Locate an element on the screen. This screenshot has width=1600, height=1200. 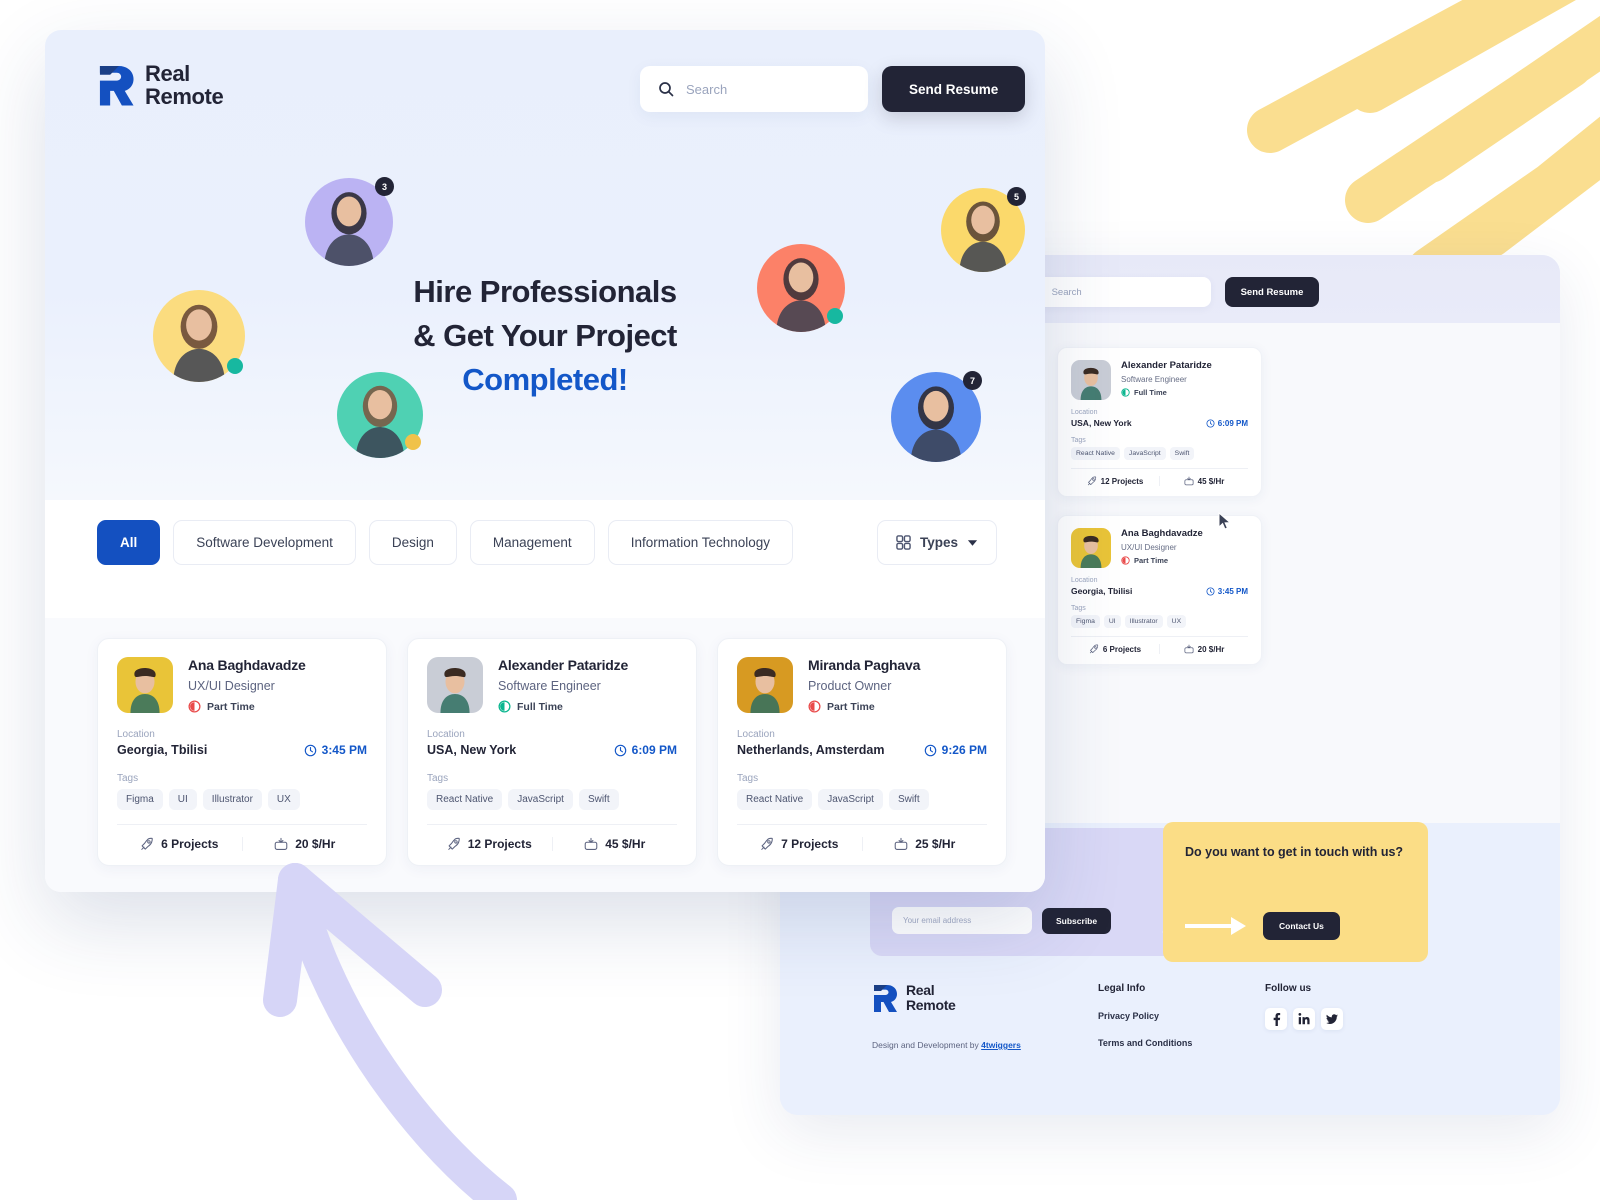
skill-tags: React Native JavaScript Swift is located at coordinates (862, 799).